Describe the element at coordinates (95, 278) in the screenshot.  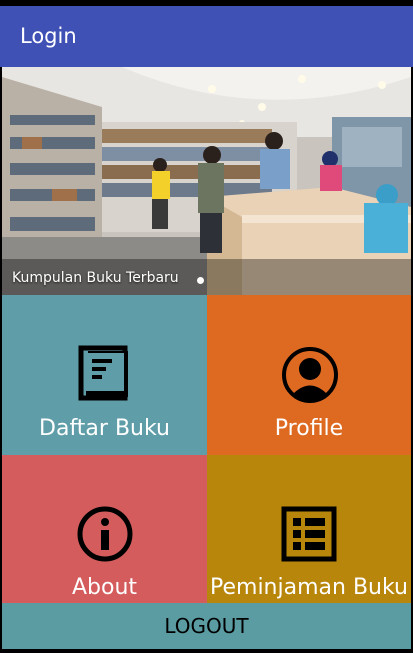
I see `slider-caption: Kumpulan Buku Terbaru` at that location.